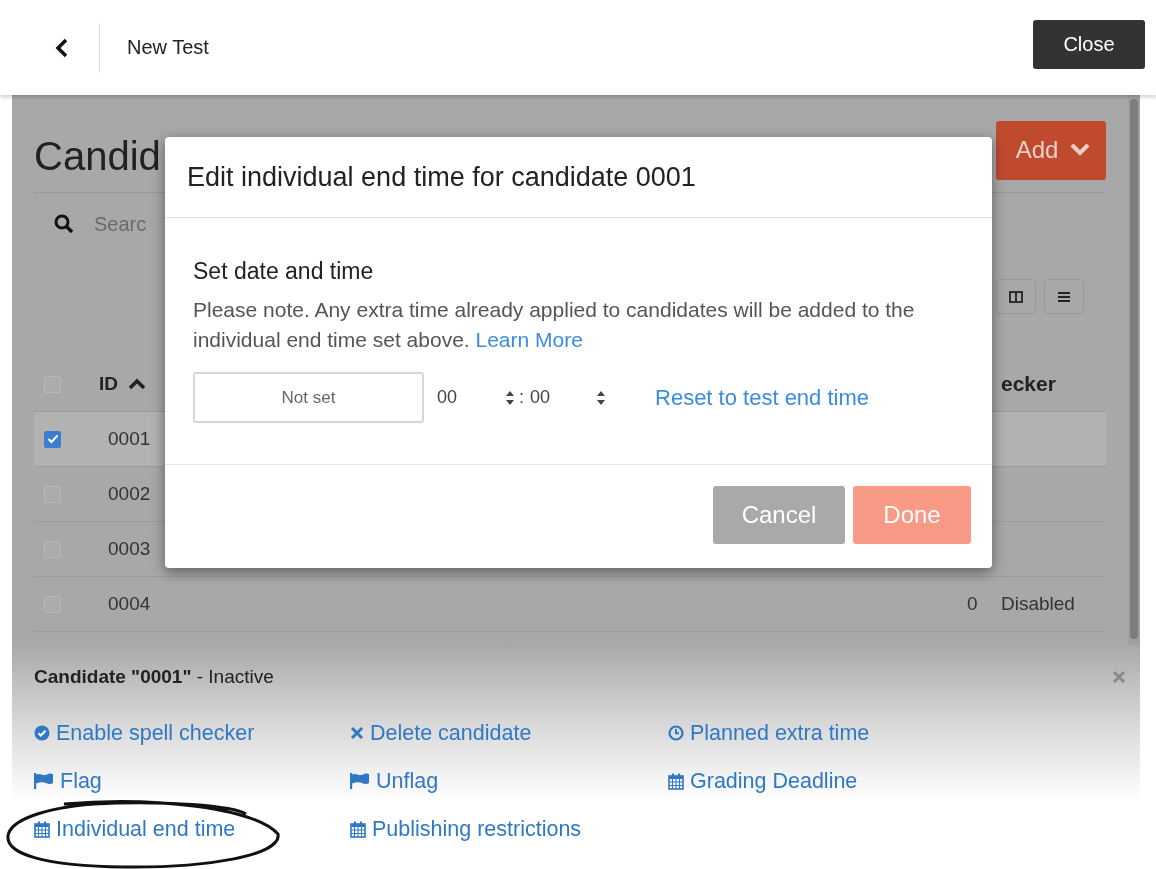 The width and height of the screenshot is (1156, 869). I want to click on table-cell: 0001, so click(129, 439).